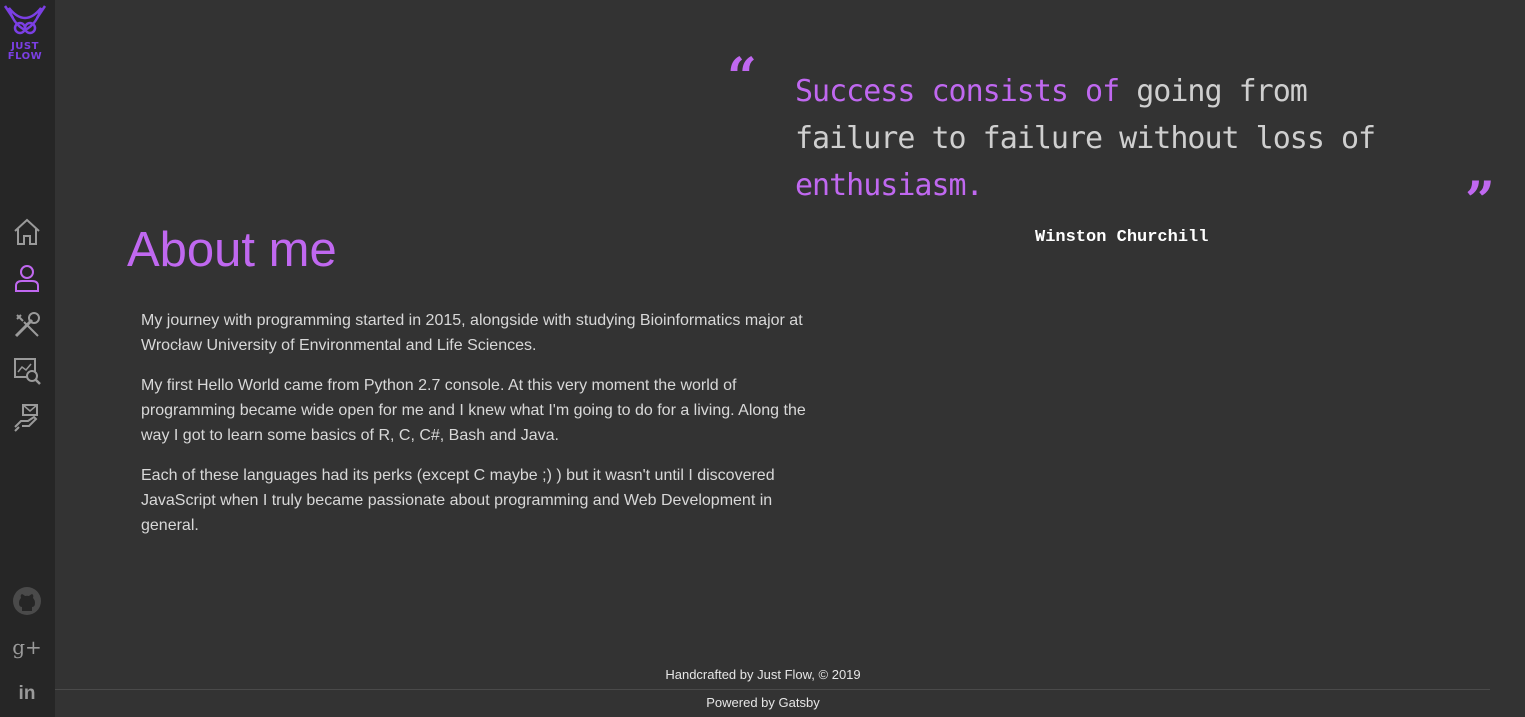 The image size is (1525, 717). Describe the element at coordinates (957, 91) in the screenshot. I see `quote-accent-start: Success consists of` at that location.